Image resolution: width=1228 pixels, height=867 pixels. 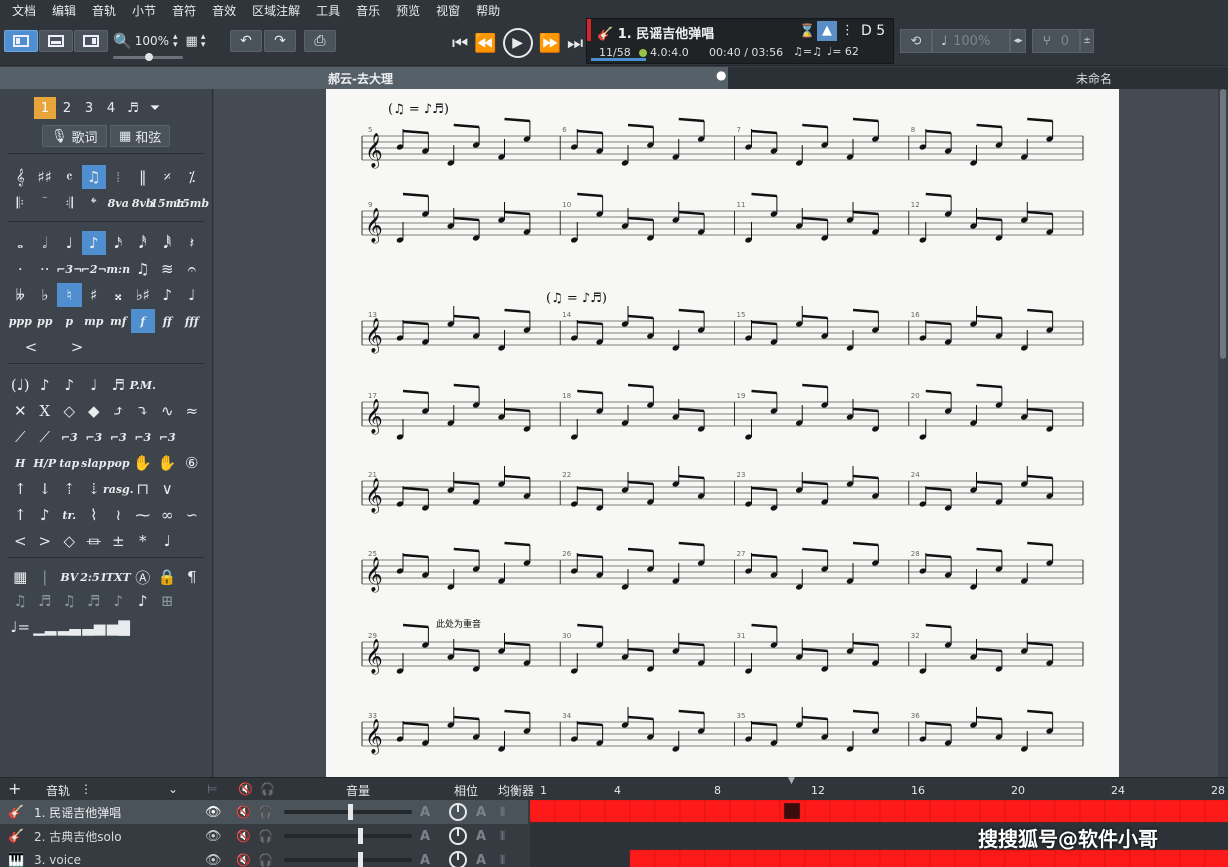 I want to click on zoom-slider, so click(x=148, y=57).